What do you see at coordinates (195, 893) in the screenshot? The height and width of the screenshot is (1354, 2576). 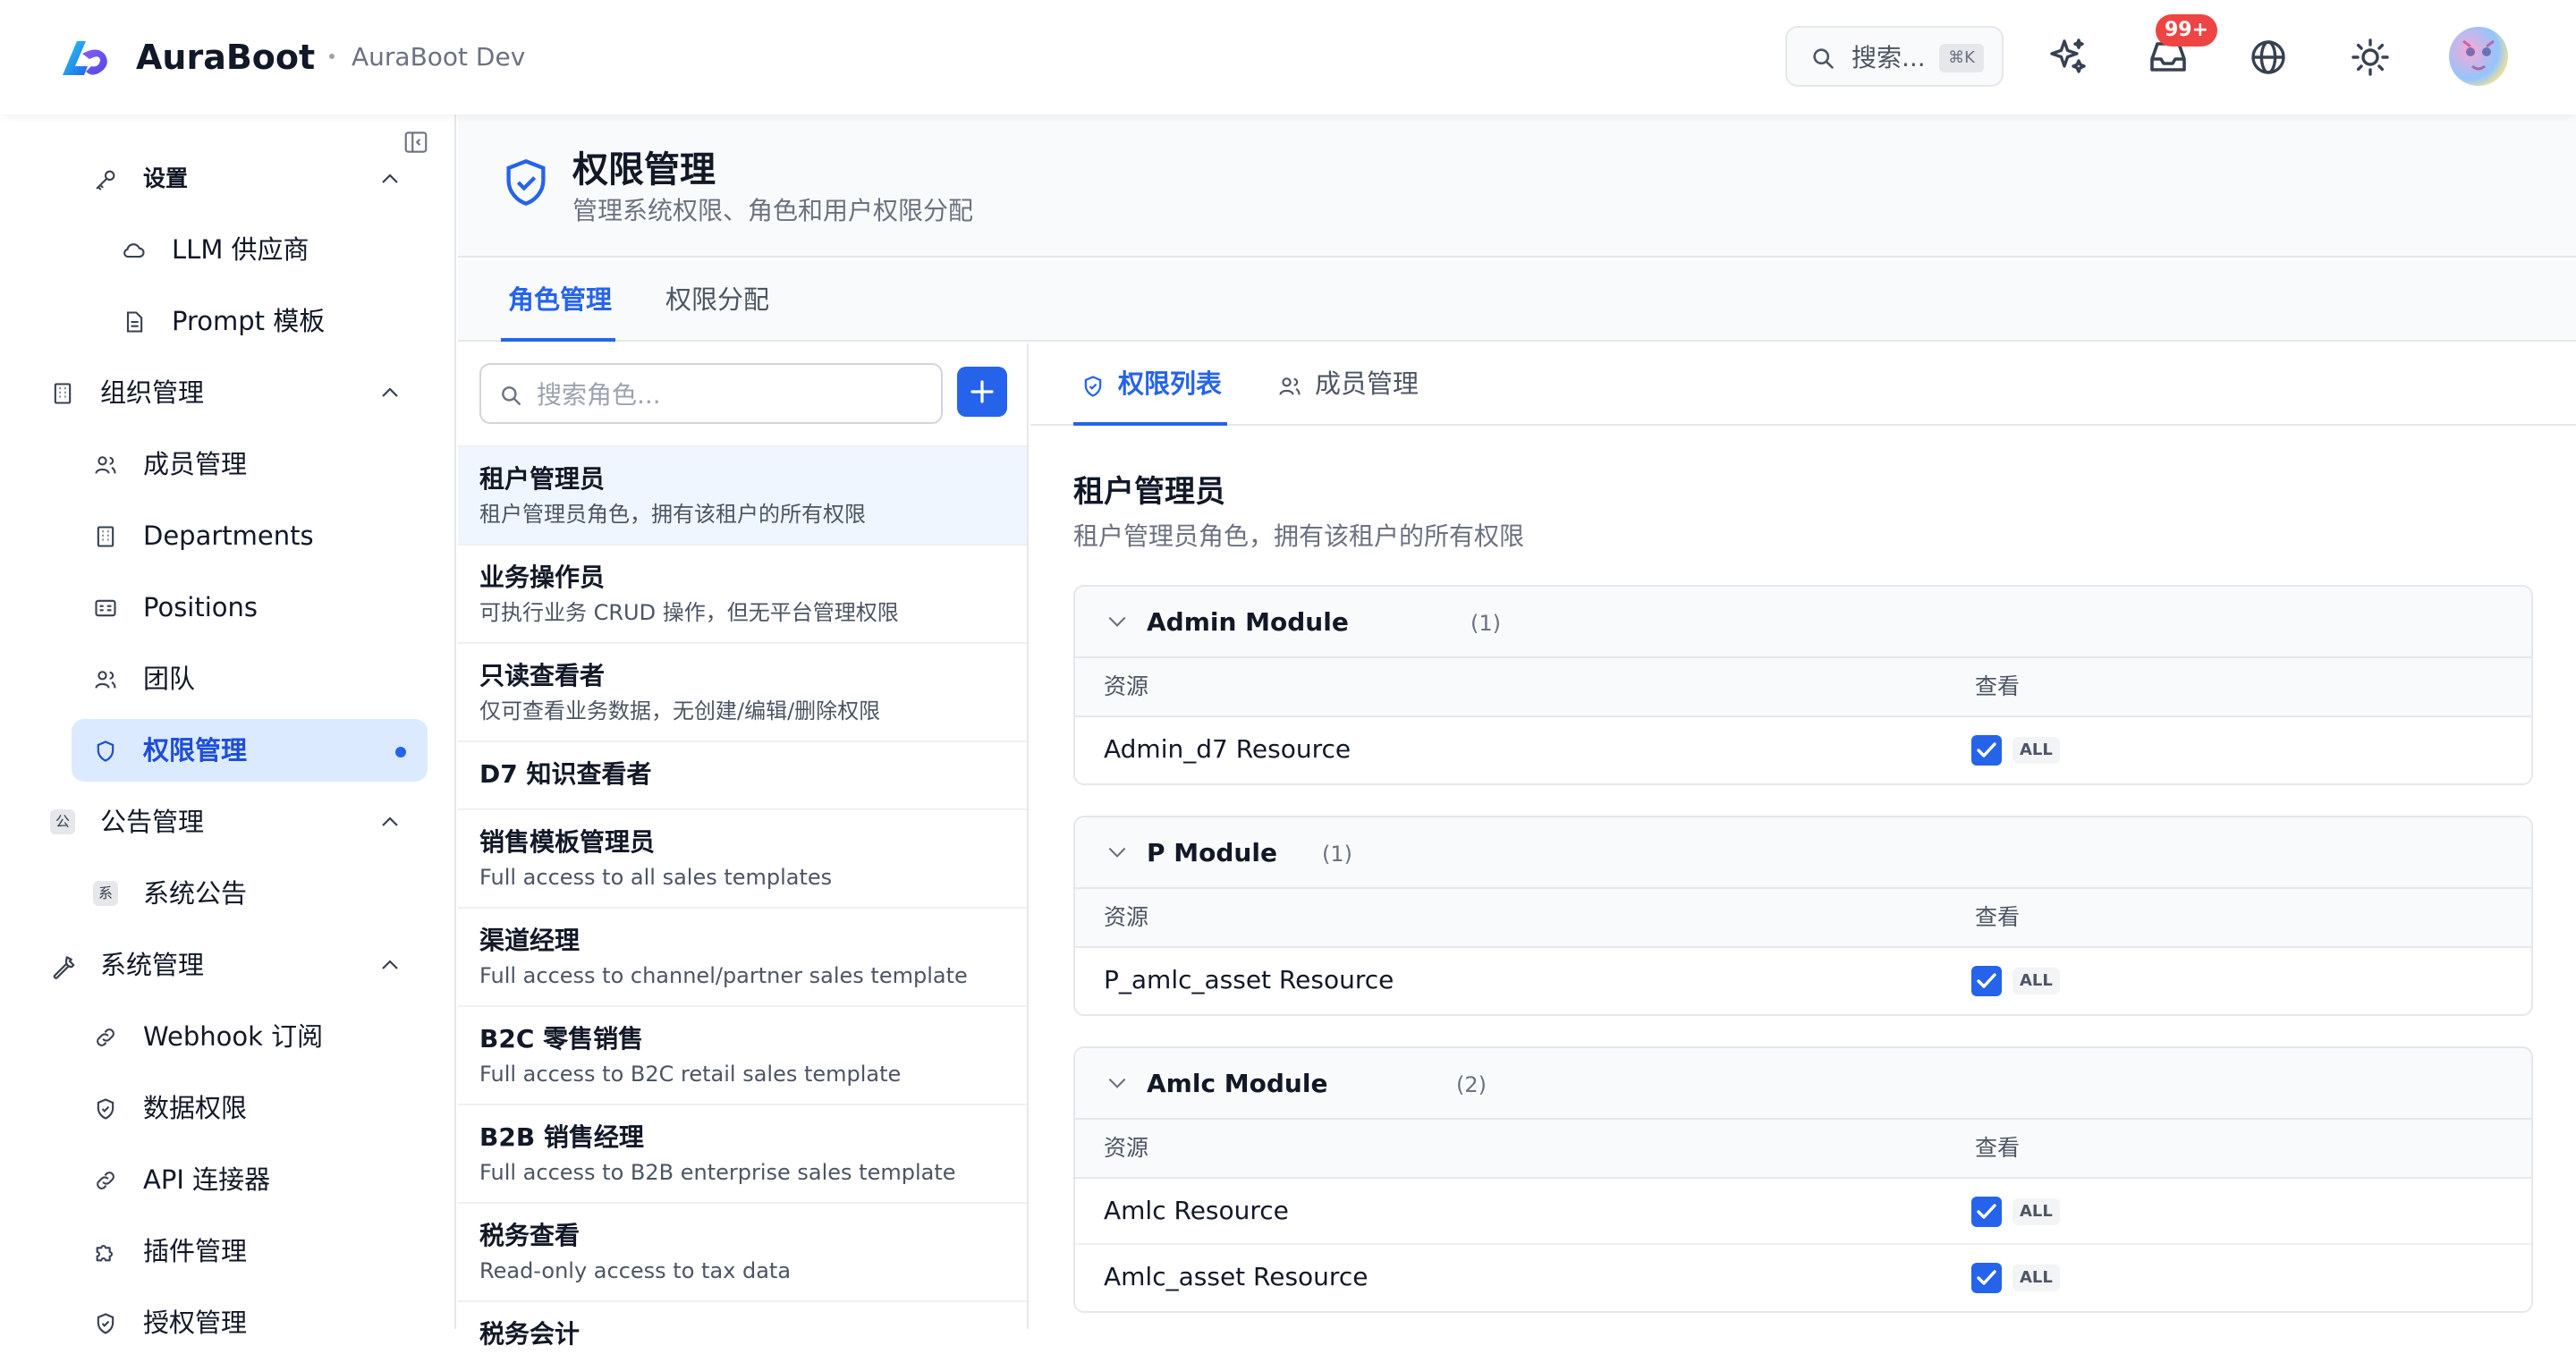 I see `sidebar-item-label: 系统公告` at bounding box center [195, 893].